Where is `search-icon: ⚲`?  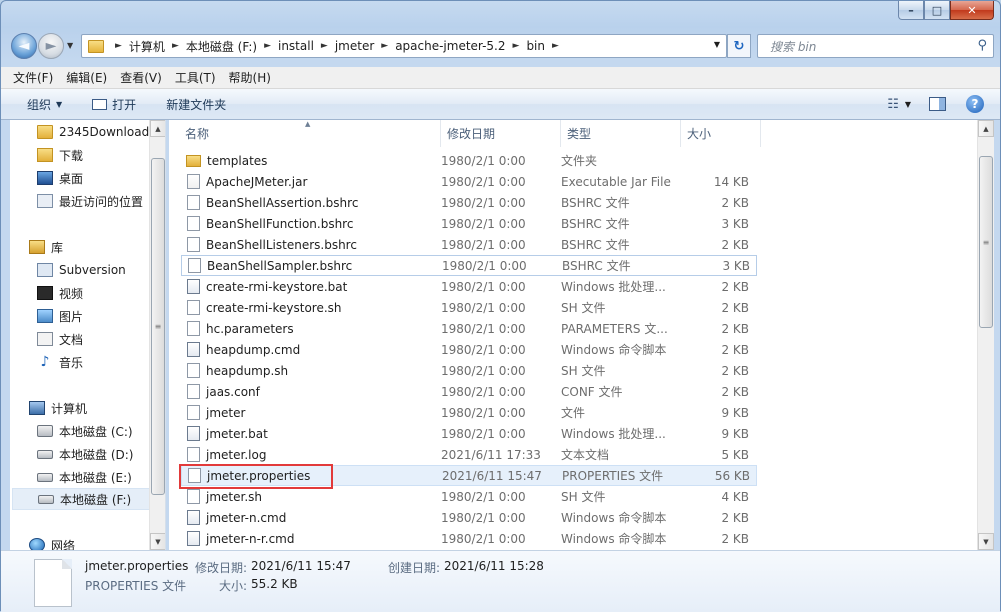 search-icon: ⚲ is located at coordinates (982, 45).